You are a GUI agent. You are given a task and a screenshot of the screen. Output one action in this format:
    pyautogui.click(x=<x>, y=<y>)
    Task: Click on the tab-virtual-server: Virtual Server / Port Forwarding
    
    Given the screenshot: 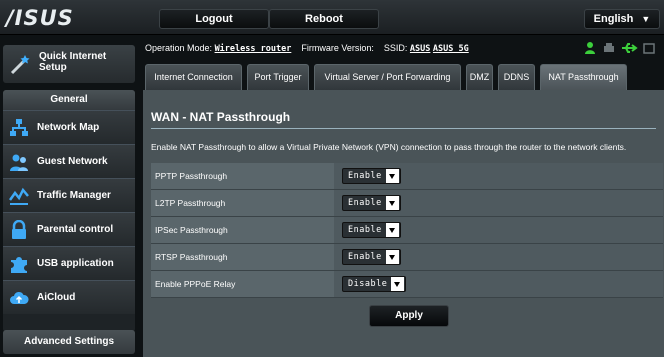 What is the action you would take?
    pyautogui.click(x=387, y=77)
    